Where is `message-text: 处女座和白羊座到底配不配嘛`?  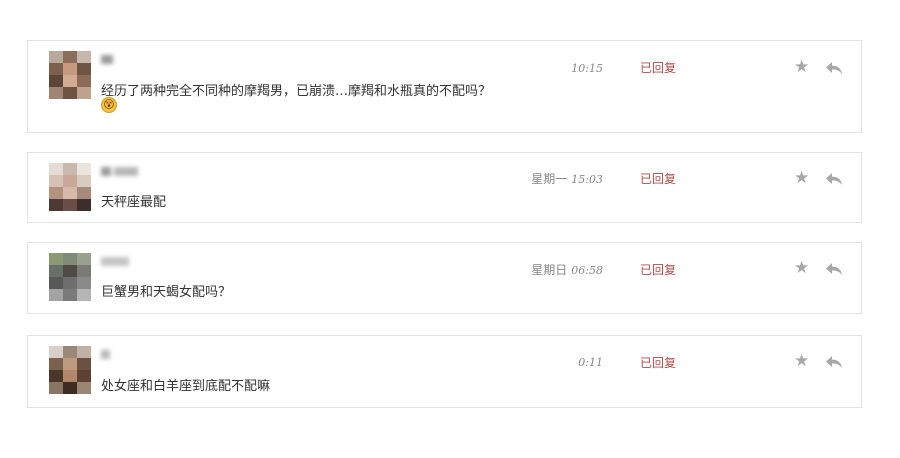
message-text: 处女座和白羊座到底配不配嘛 is located at coordinates (186, 386).